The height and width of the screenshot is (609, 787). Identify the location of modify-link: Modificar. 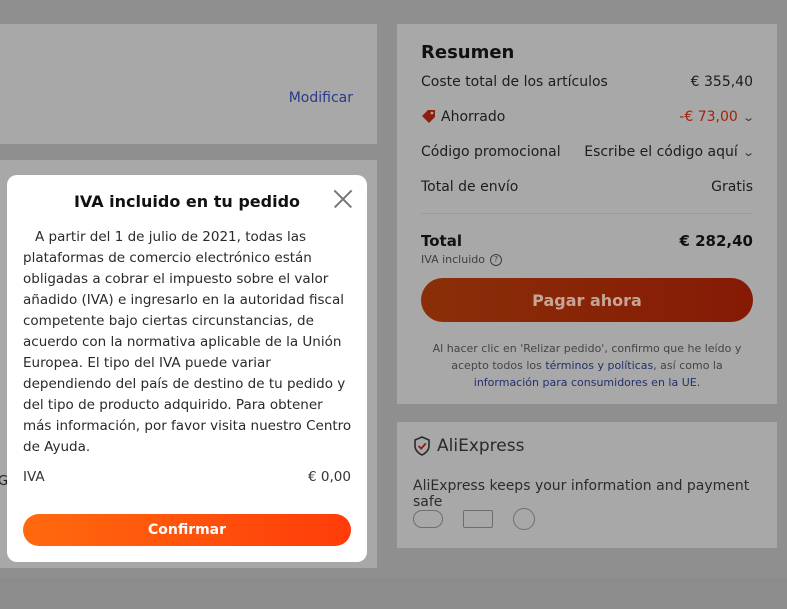
(321, 98).